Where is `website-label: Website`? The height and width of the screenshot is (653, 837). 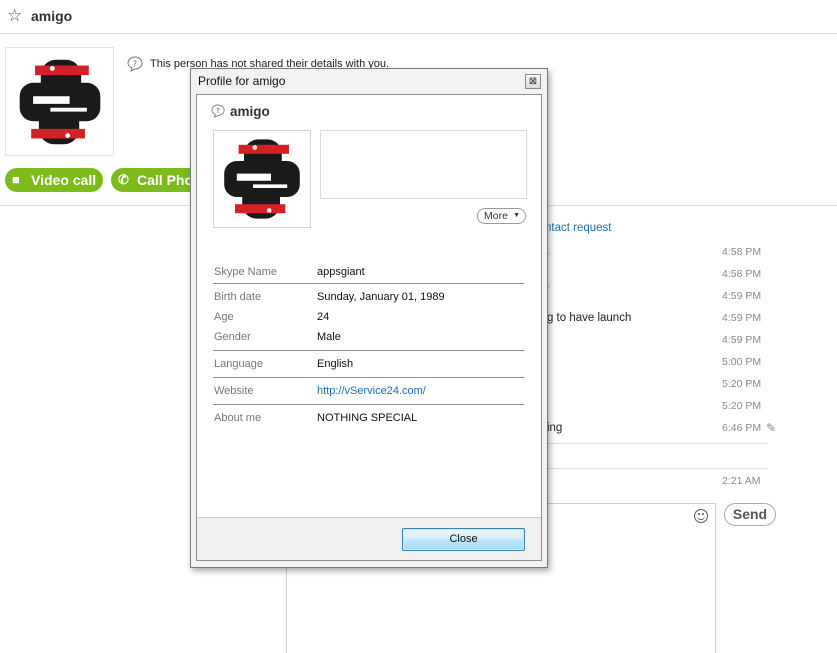 website-label: Website is located at coordinates (234, 391).